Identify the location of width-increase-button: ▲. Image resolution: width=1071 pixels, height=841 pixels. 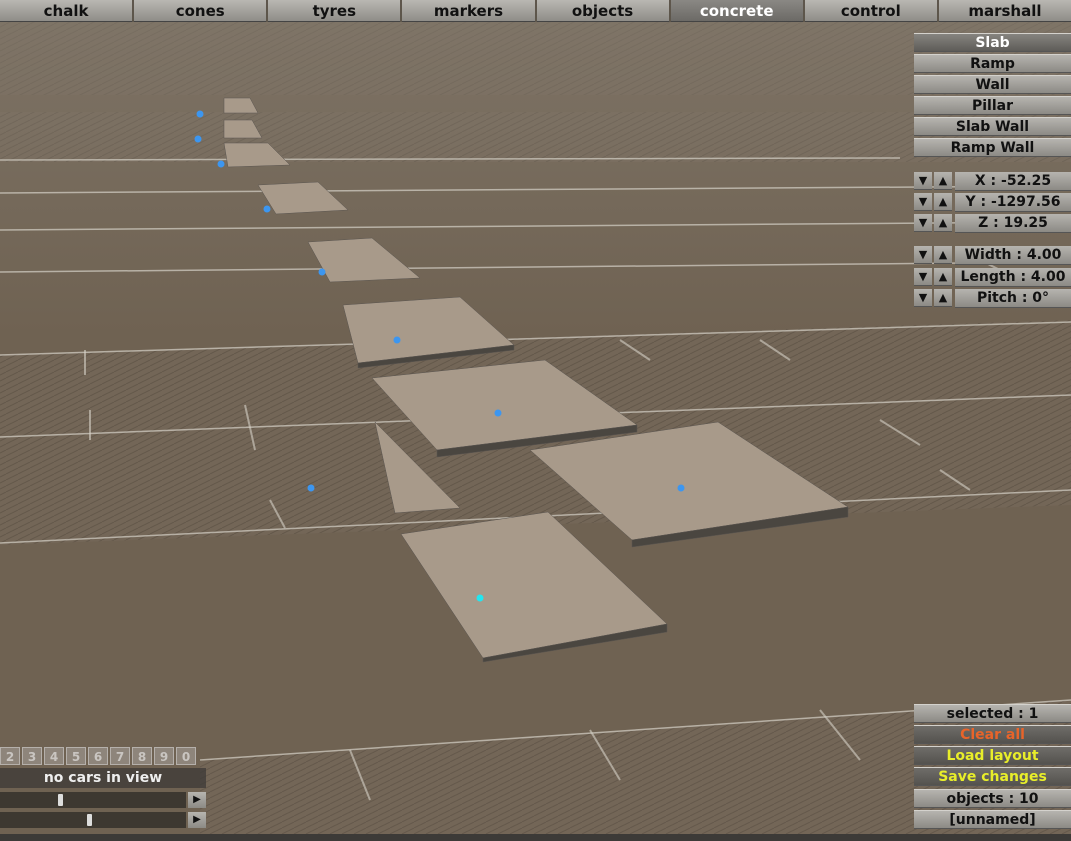
(943, 255).